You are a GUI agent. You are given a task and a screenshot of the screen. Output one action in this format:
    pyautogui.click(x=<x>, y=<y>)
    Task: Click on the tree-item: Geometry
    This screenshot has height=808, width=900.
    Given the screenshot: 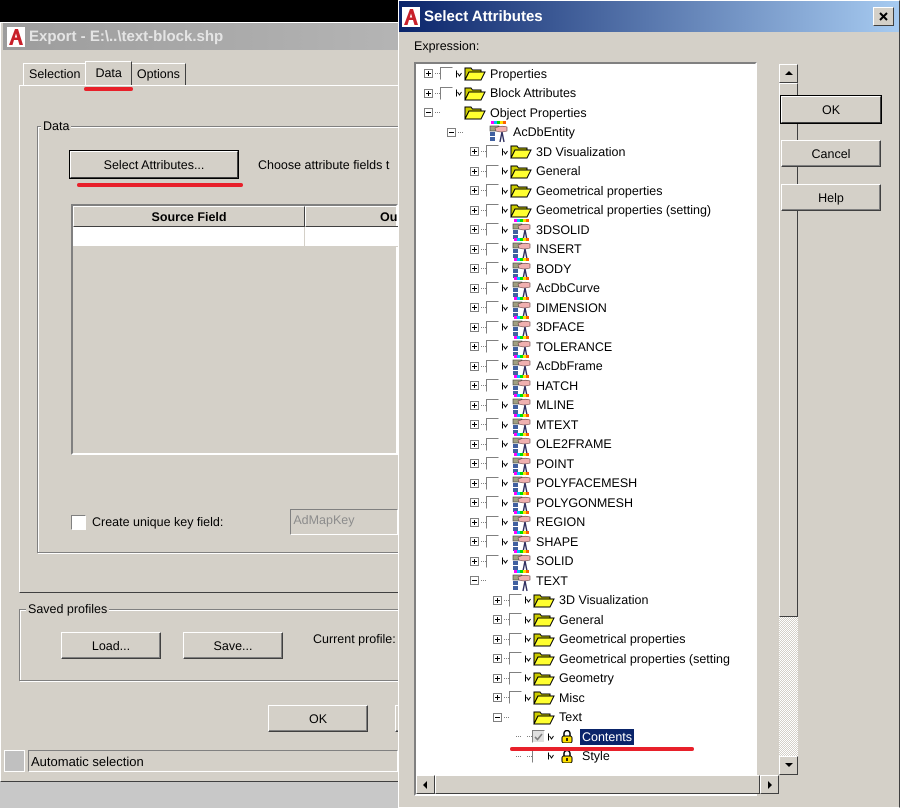 What is the action you would take?
    pyautogui.click(x=586, y=678)
    